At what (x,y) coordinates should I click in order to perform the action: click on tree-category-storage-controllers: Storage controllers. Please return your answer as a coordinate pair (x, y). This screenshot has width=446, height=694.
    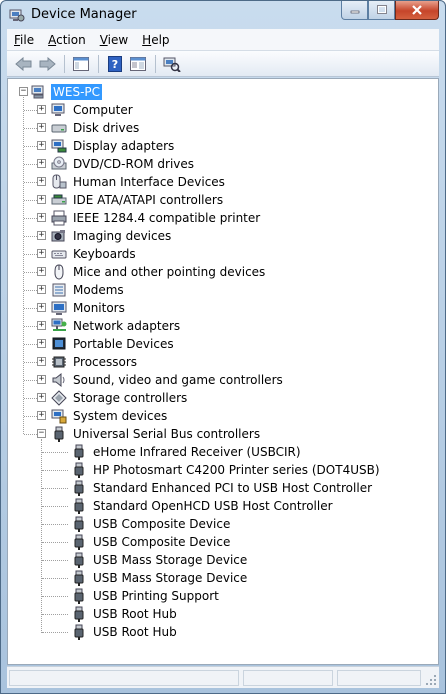
    Looking at the image, I should click on (120, 398).